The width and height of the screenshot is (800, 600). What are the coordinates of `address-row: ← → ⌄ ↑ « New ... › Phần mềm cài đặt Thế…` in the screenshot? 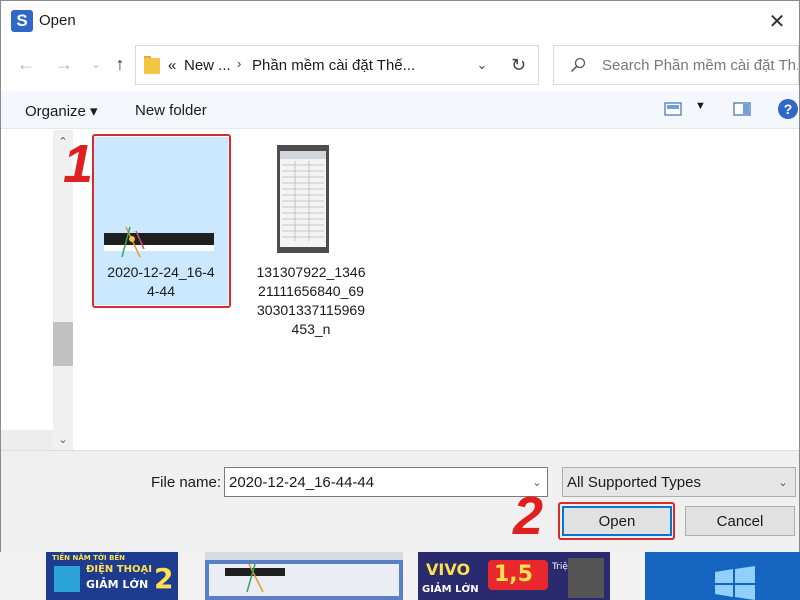 It's located at (400, 65).